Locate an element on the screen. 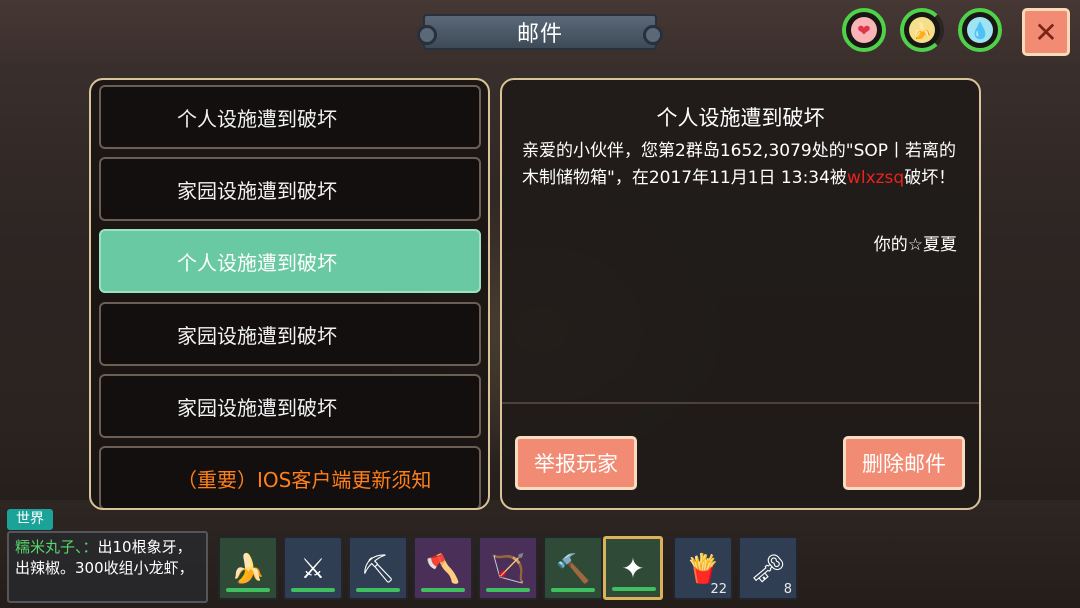 This screenshot has width=1080, height=608. close-button: ✕ is located at coordinates (1046, 32).